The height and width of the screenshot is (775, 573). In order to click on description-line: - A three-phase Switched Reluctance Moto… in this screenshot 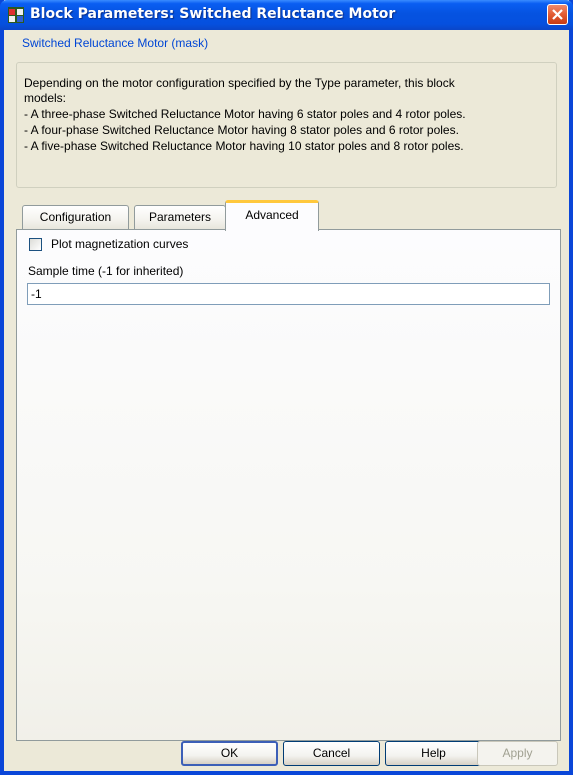, I will do `click(245, 114)`.